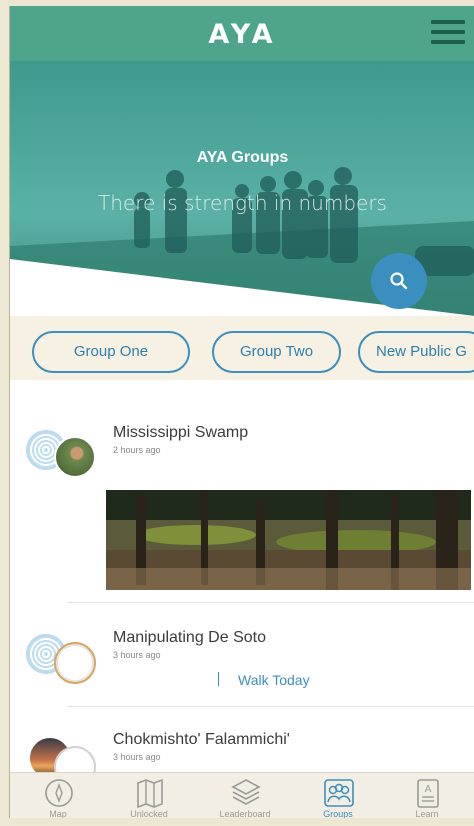 This screenshot has height=826, width=474. Describe the element at coordinates (58, 813) in the screenshot. I see `nav-label: Map` at that location.